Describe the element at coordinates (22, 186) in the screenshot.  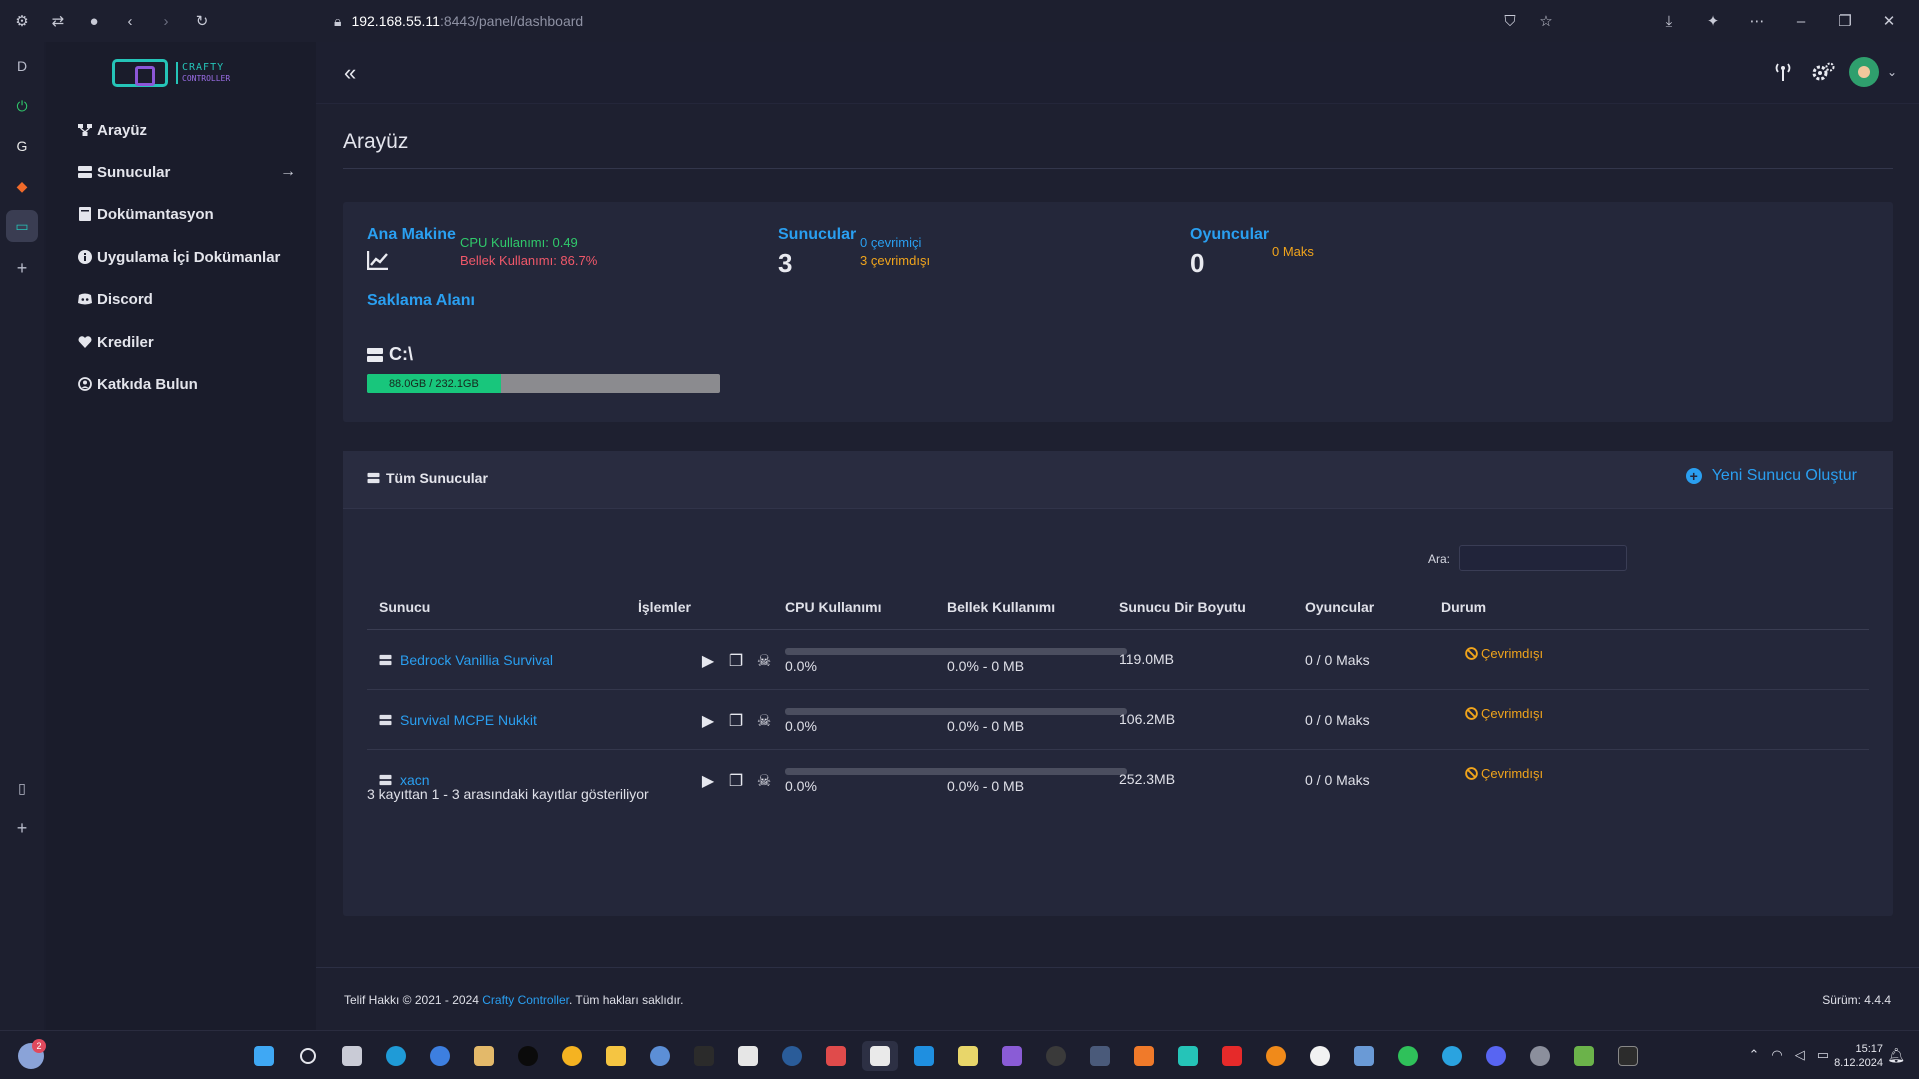
I see `gitlab-icon: ◆` at that location.